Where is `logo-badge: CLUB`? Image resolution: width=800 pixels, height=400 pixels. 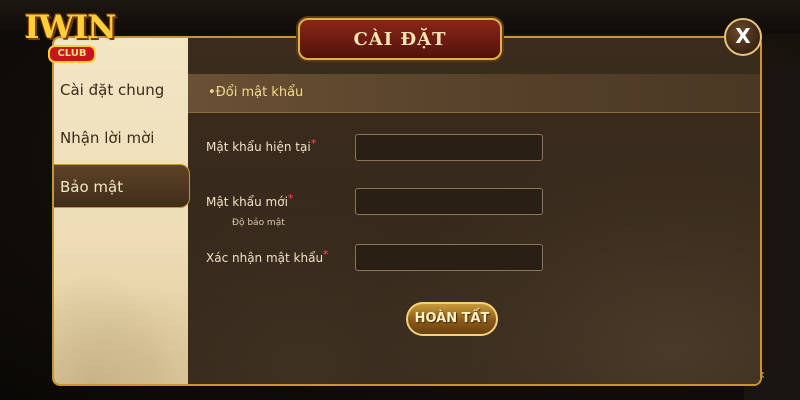 logo-badge: CLUB is located at coordinates (72, 54).